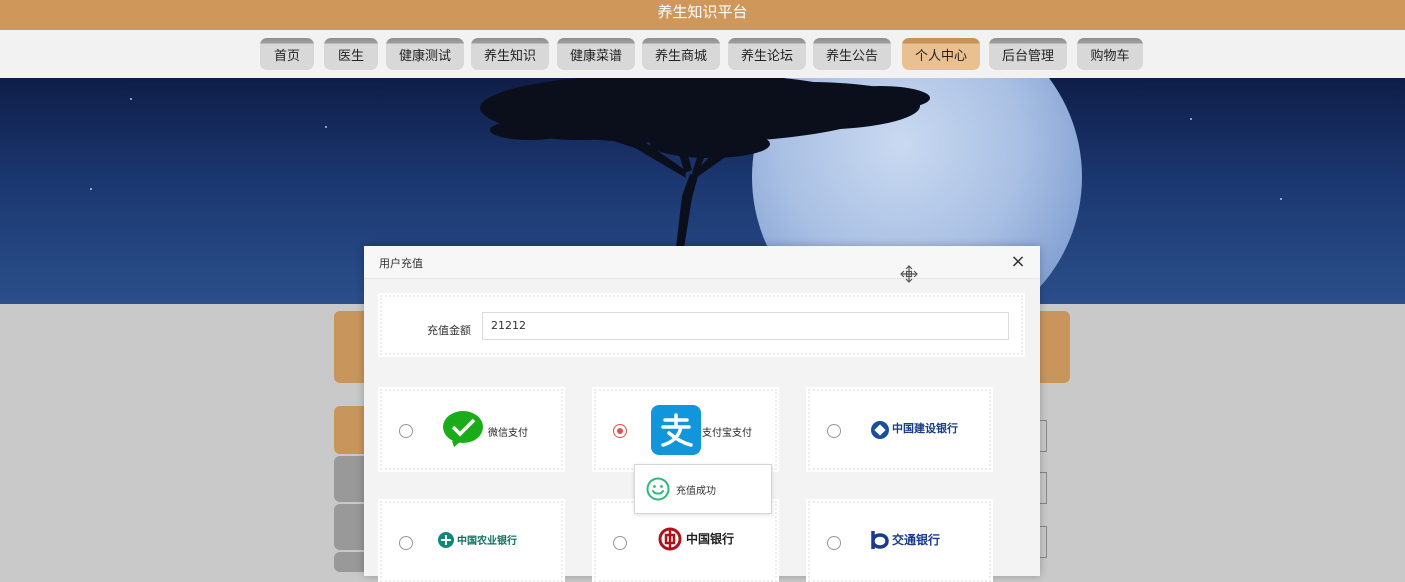  What do you see at coordinates (925, 428) in the screenshot?
I see `ccb-label: 中国建设银行` at bounding box center [925, 428].